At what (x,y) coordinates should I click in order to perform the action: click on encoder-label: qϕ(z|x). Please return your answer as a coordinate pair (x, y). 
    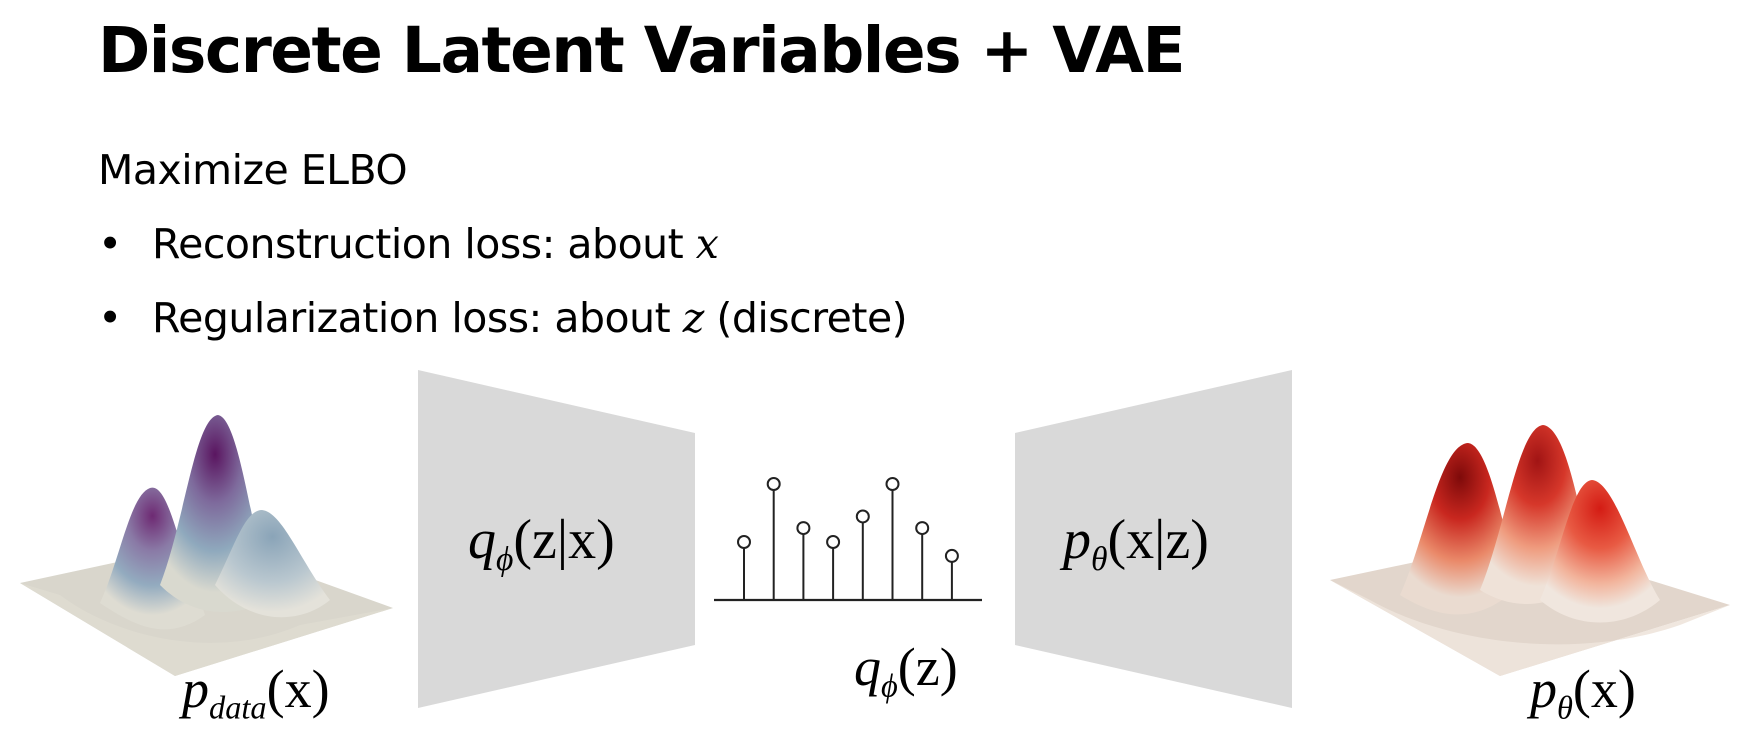
    Looking at the image, I should click on (541, 543).